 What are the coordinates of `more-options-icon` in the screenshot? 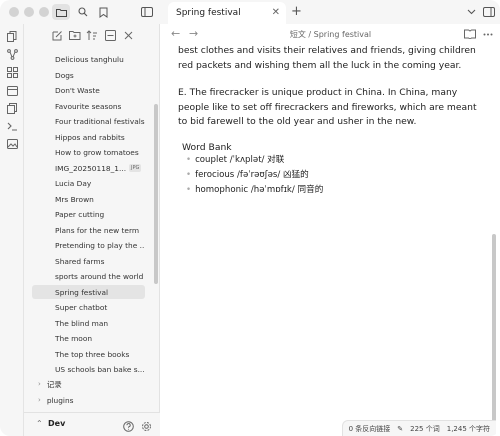 It's located at (488, 34).